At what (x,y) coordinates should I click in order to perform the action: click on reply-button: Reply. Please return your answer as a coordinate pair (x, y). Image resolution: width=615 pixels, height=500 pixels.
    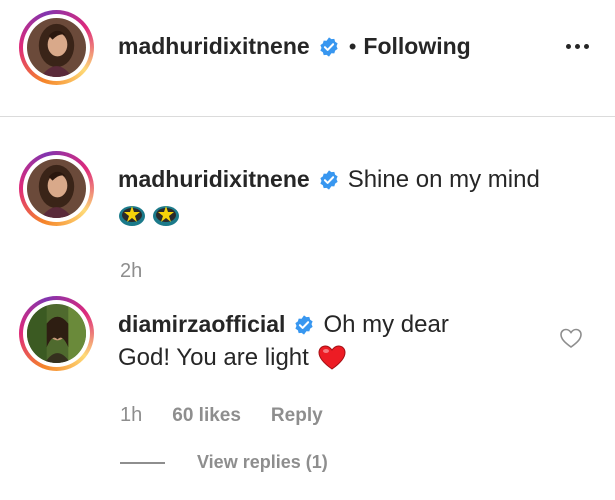
    Looking at the image, I should click on (297, 416).